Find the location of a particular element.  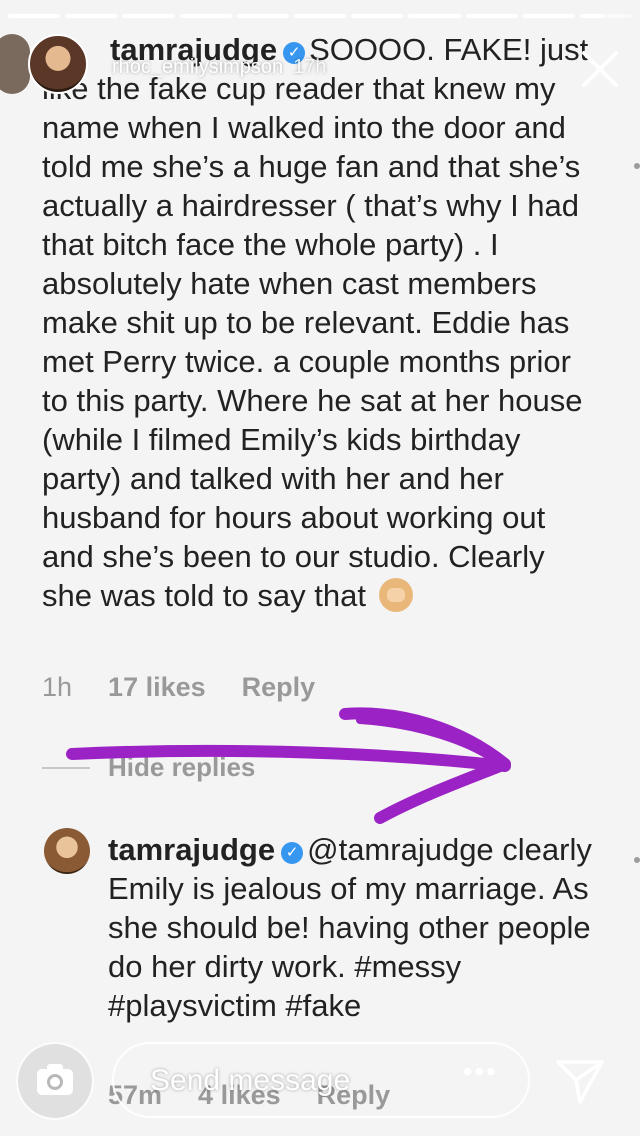

comment-first-line: SOOOO. FAKE! just is located at coordinates (449, 49).